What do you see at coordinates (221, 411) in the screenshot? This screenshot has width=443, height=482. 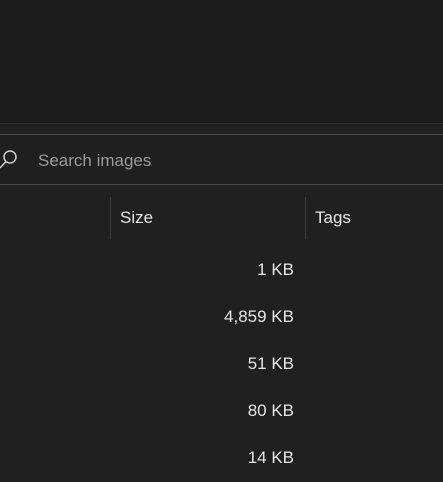 I see `table-row: 80 KB` at bounding box center [221, 411].